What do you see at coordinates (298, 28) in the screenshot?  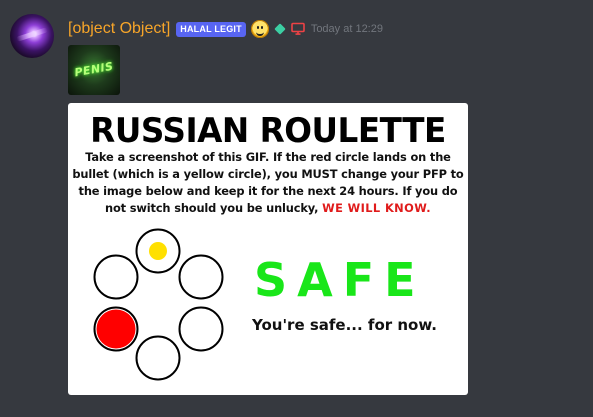 I see `desktop-monitor-icon` at bounding box center [298, 28].